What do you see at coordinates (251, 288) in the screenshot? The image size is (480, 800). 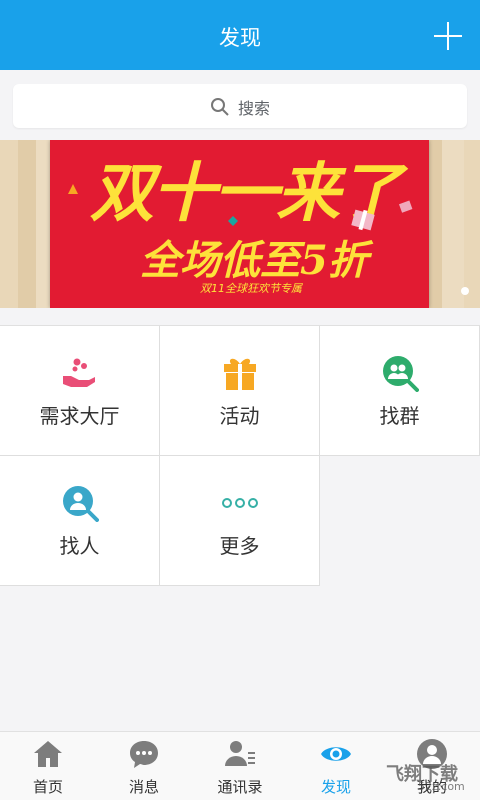 I see `banner-caption: 双11全球狂欢节专属` at bounding box center [251, 288].